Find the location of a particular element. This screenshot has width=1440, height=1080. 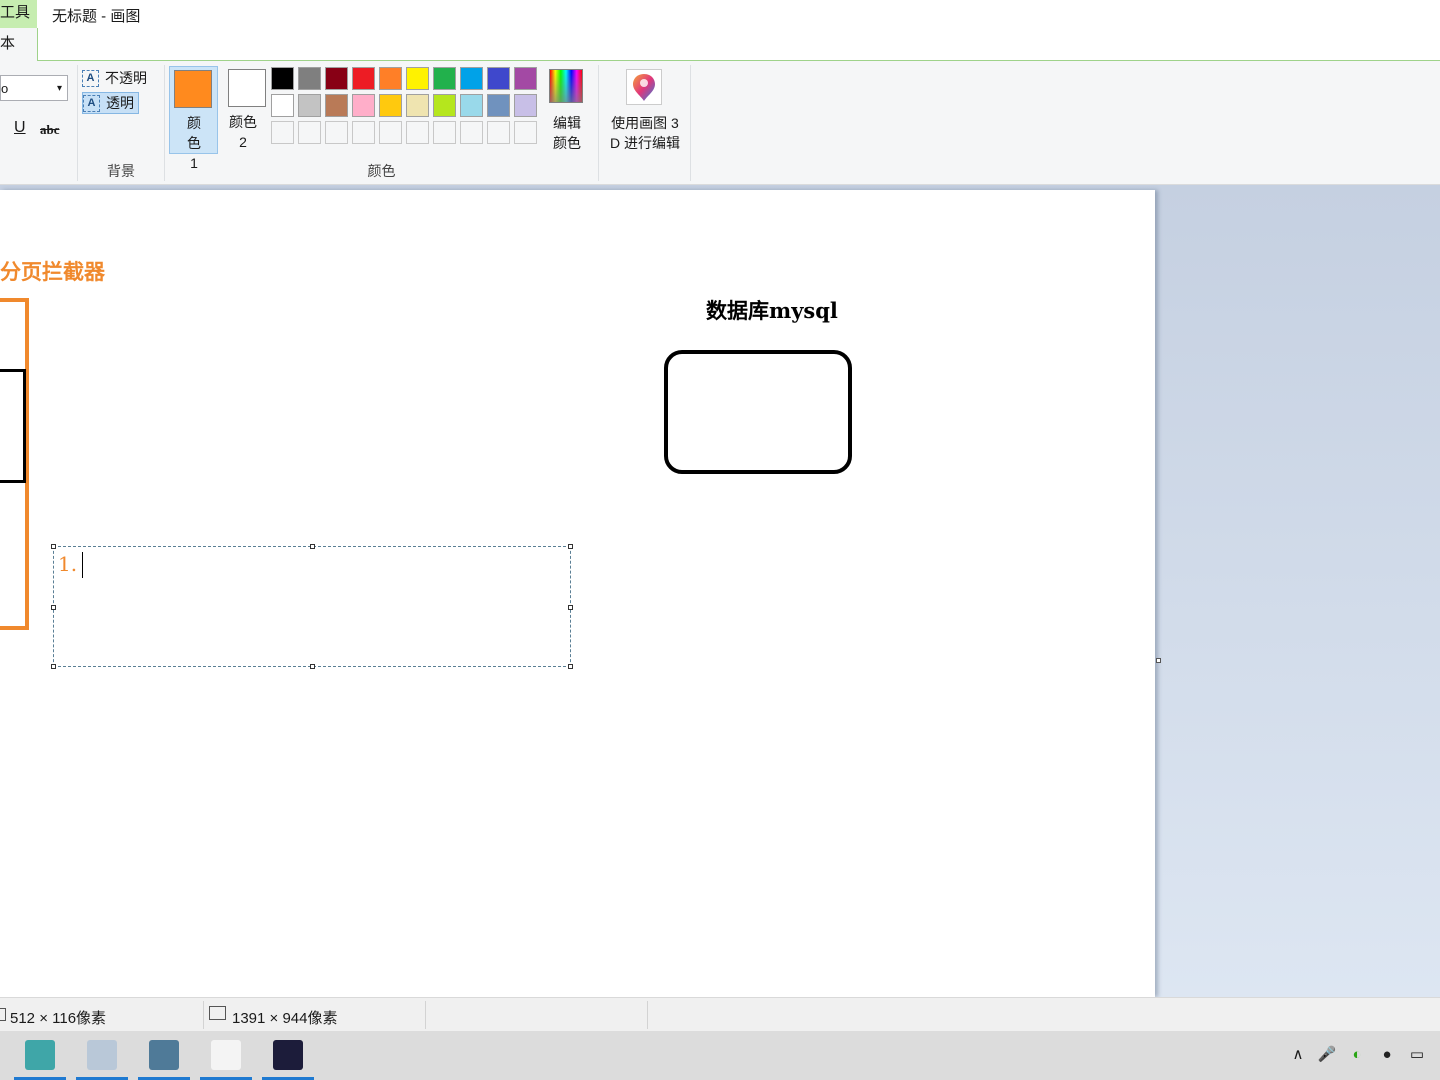

canvas-resize-handle is located at coordinates (1158, 660).